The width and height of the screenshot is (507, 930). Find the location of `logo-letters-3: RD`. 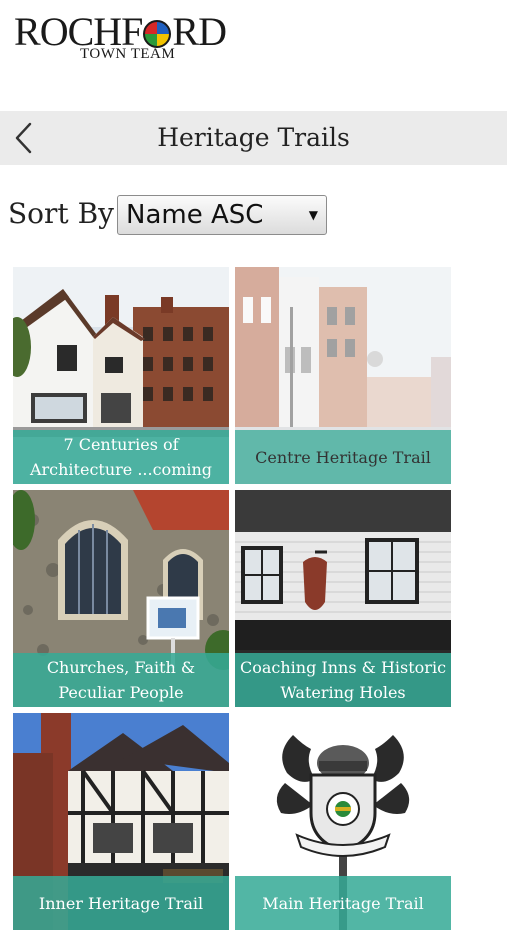

logo-letters-3: RD is located at coordinates (199, 31).